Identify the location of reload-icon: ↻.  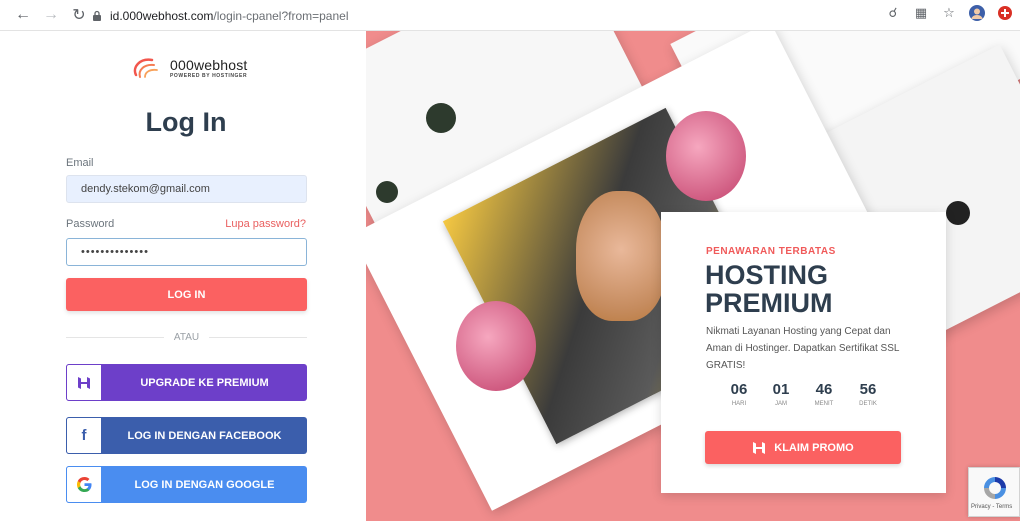
(79, 15).